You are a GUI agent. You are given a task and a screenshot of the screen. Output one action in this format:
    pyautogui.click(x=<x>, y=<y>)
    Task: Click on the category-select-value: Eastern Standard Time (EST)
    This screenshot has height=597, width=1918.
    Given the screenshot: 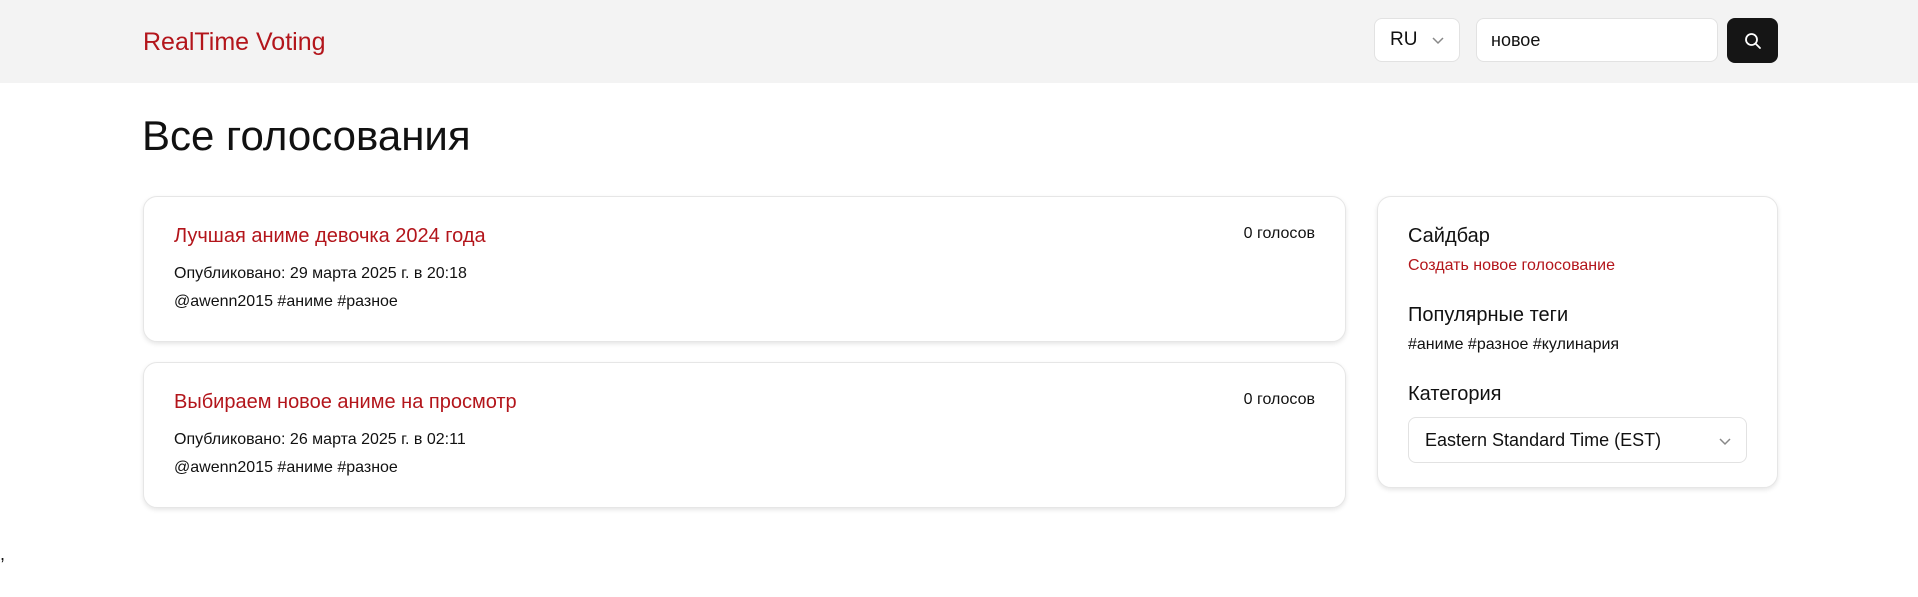 What is the action you would take?
    pyautogui.click(x=1543, y=439)
    